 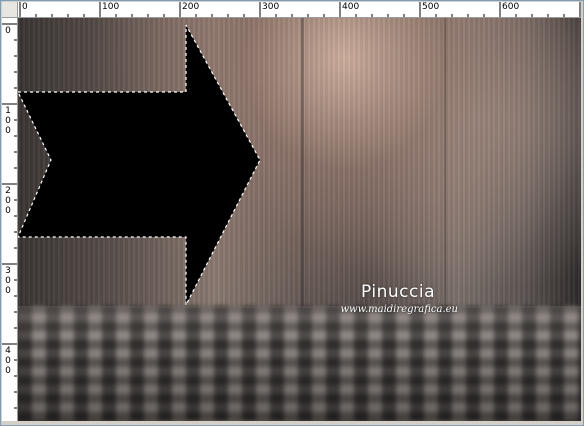 I want to click on h-ruler-label: 600, so click(x=511, y=7).